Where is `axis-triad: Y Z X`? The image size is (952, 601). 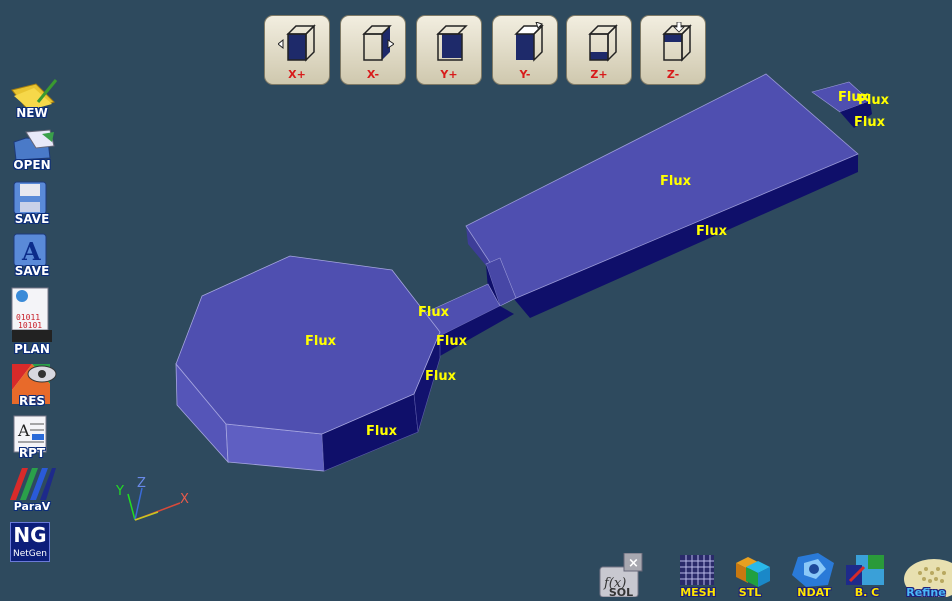 axis-triad: Y Z X is located at coordinates (152, 498).